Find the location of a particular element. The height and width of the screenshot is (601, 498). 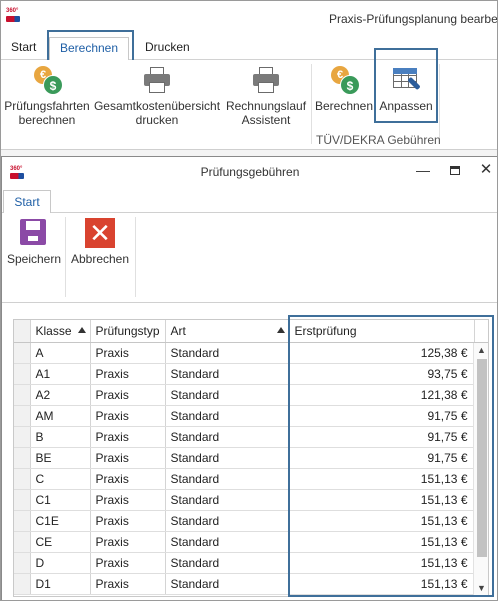

cell-klasse: D is located at coordinates (60, 563).